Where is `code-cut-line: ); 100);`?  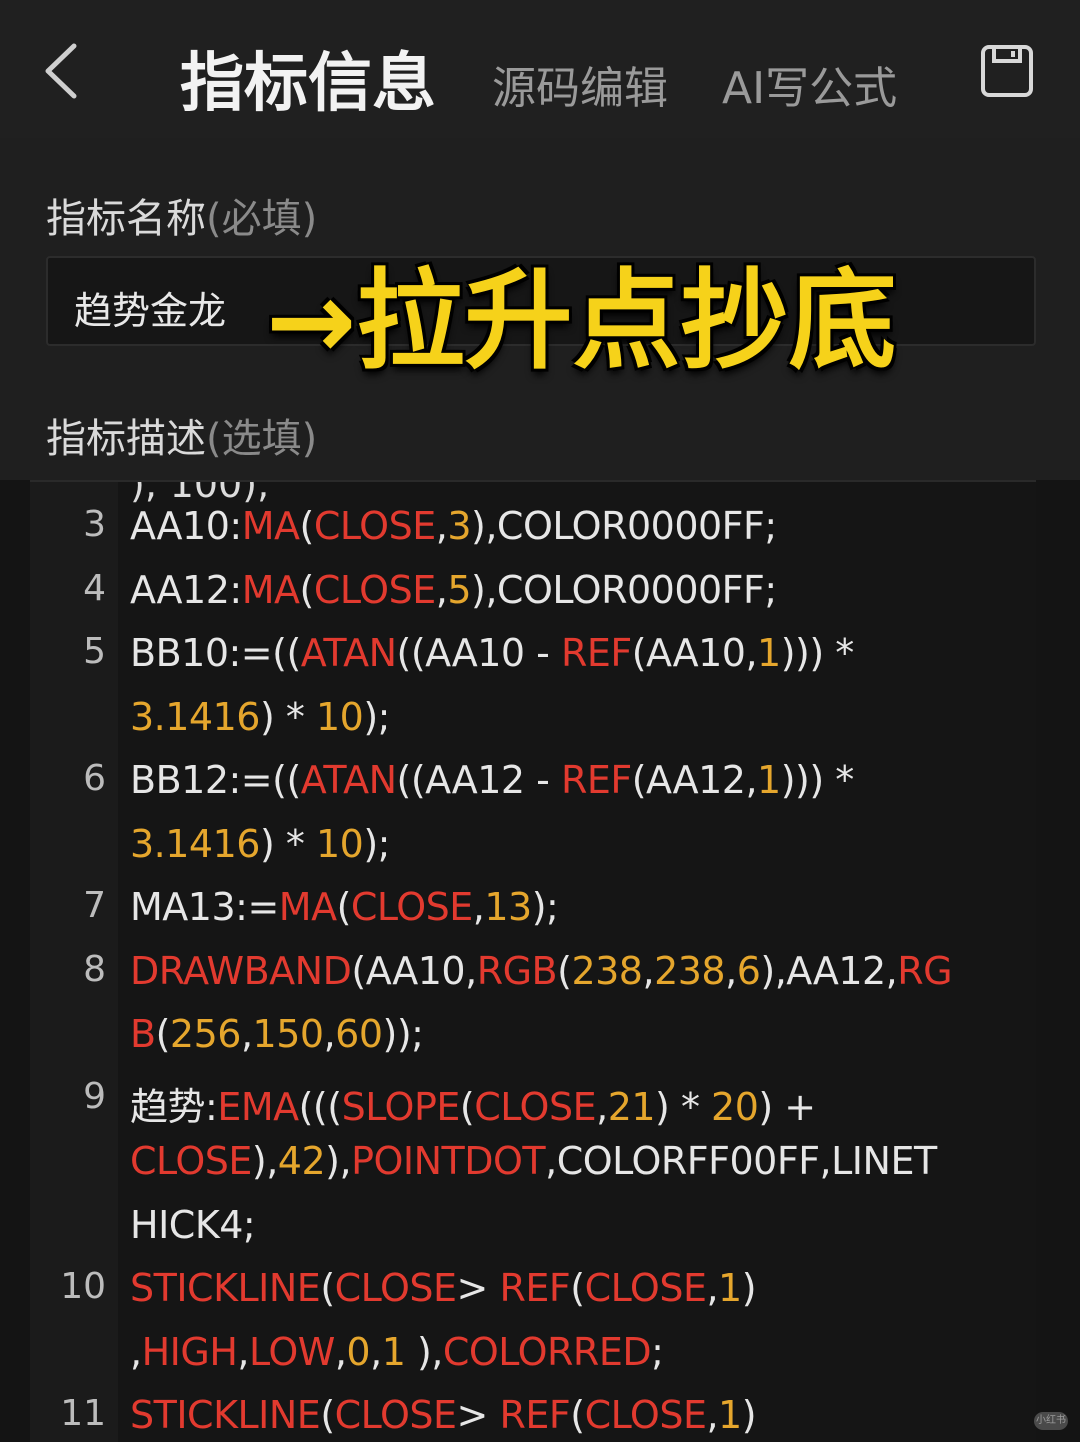
code-cut-line: ); 100); is located at coordinates (200, 493).